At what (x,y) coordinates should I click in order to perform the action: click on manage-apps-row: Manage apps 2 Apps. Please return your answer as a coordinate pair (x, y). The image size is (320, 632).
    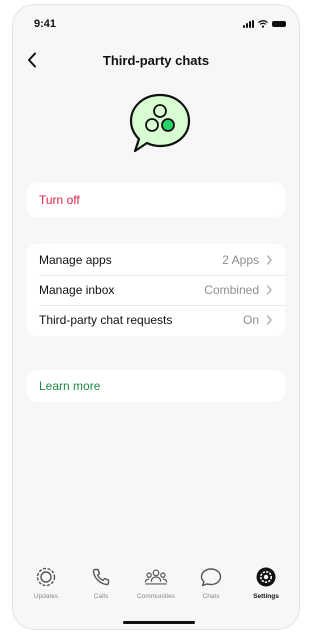
    Looking at the image, I should click on (156, 260).